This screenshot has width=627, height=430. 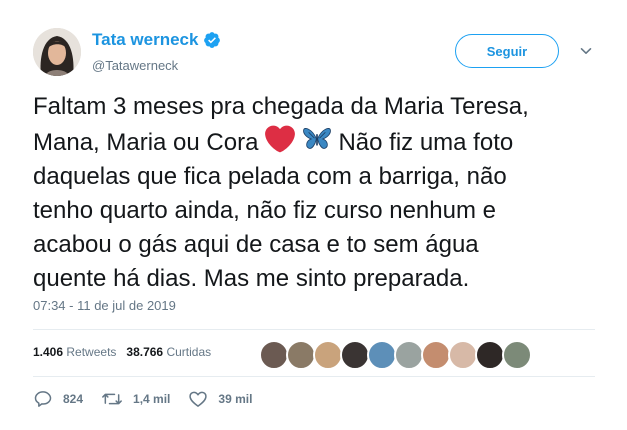 What do you see at coordinates (91, 352) in the screenshot?
I see `retweets-label: Retweets` at bounding box center [91, 352].